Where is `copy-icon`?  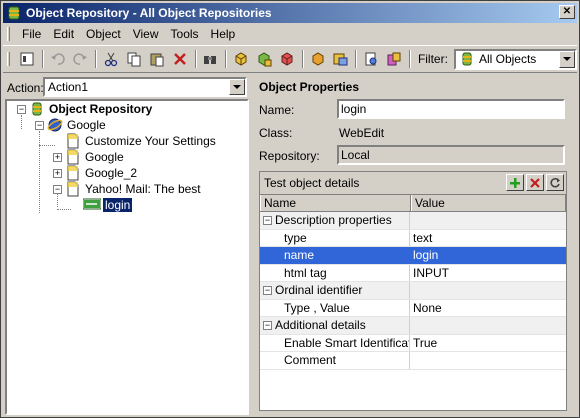
copy-icon is located at coordinates (134, 59).